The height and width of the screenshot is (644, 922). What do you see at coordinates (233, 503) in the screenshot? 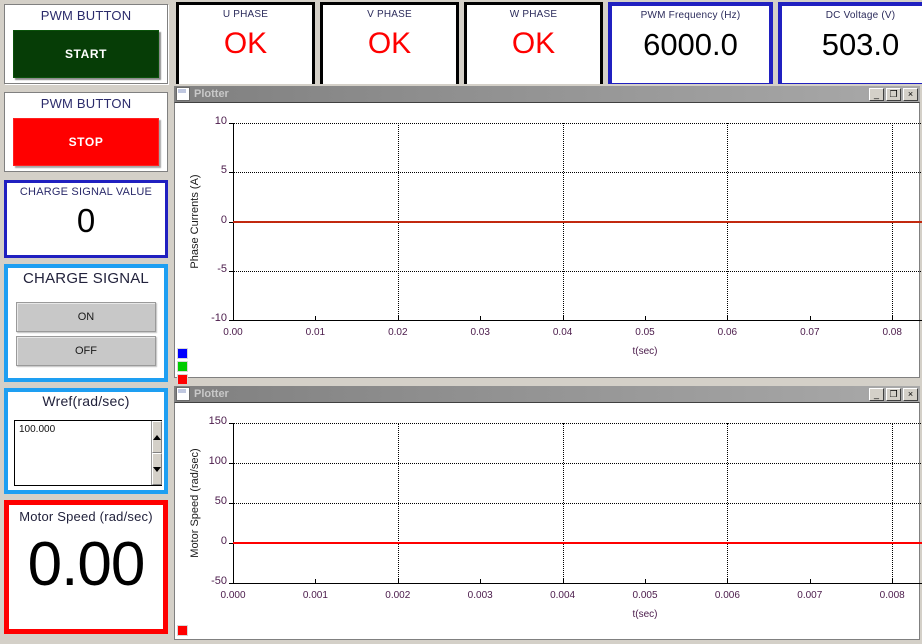
I see `y-axis-line` at bounding box center [233, 503].